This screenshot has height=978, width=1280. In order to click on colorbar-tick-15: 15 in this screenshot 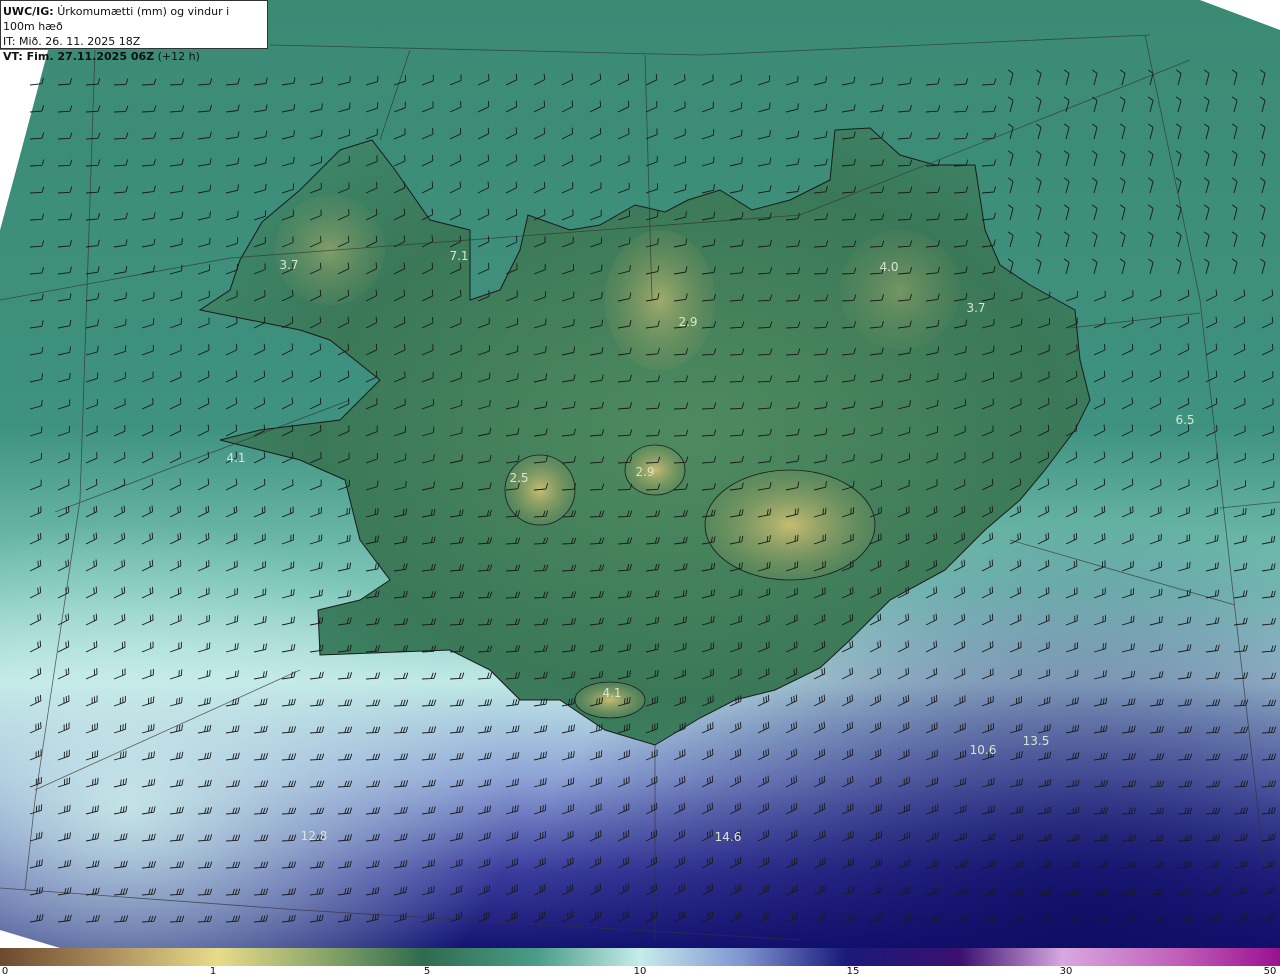, I will do `click(853, 971)`.